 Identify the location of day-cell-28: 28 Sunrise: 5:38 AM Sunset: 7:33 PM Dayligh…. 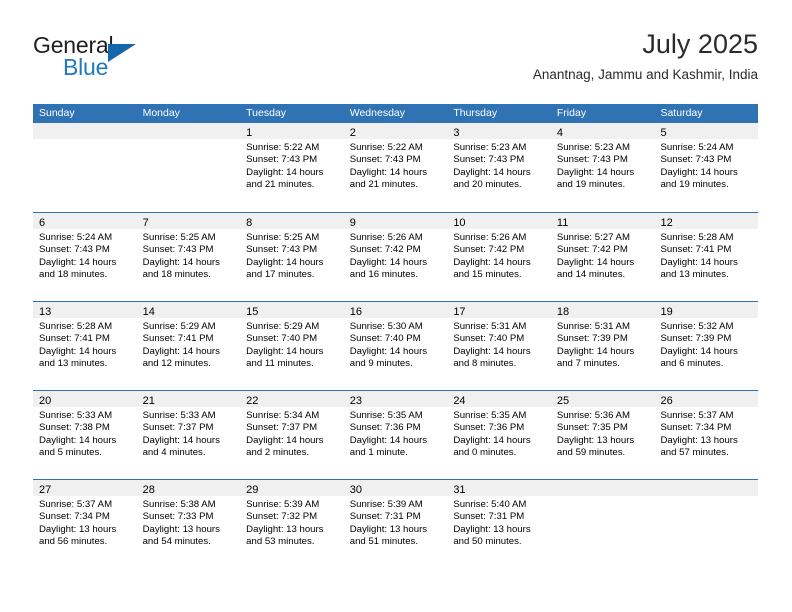
(188, 524).